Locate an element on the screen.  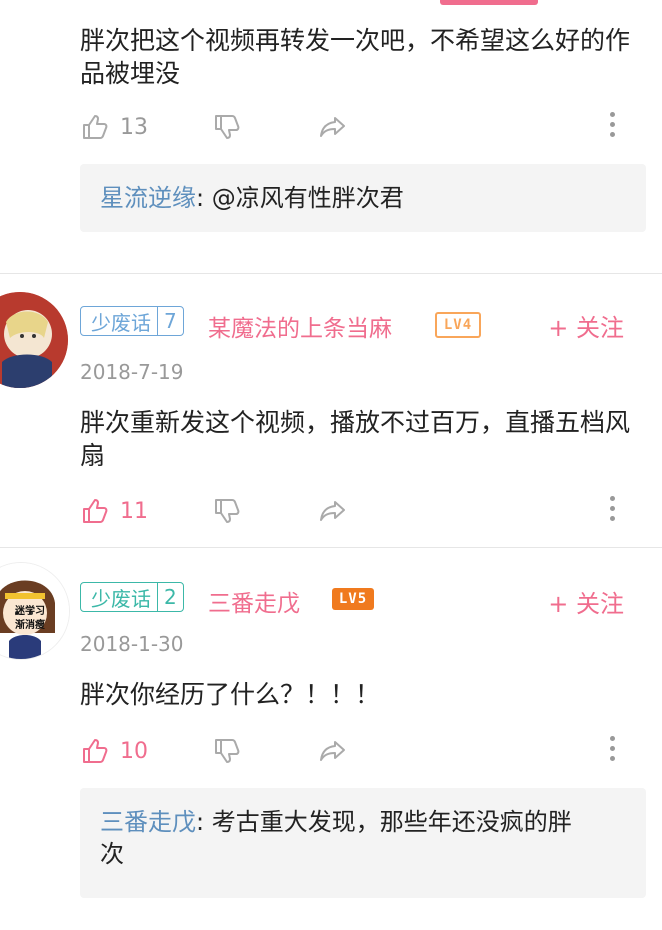
user-badge: 少废话 7 is located at coordinates (132, 321).